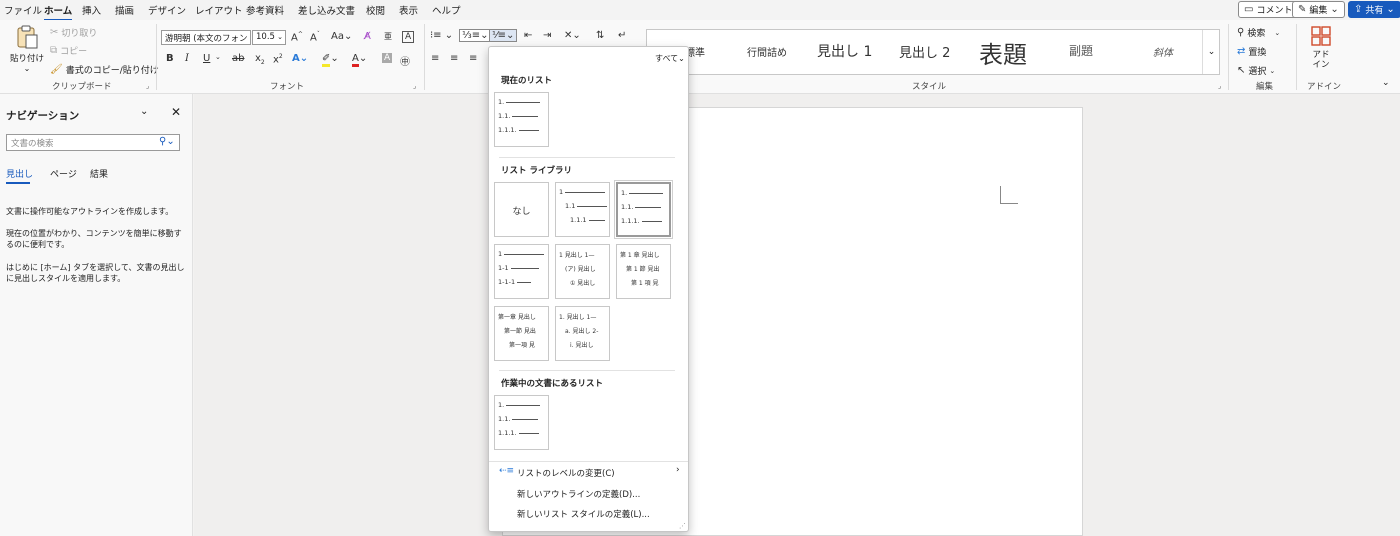 This screenshot has height=536, width=1400. Describe the element at coordinates (682, 526) in the screenshot. I see `resize-grip-icon: ⋰` at that location.